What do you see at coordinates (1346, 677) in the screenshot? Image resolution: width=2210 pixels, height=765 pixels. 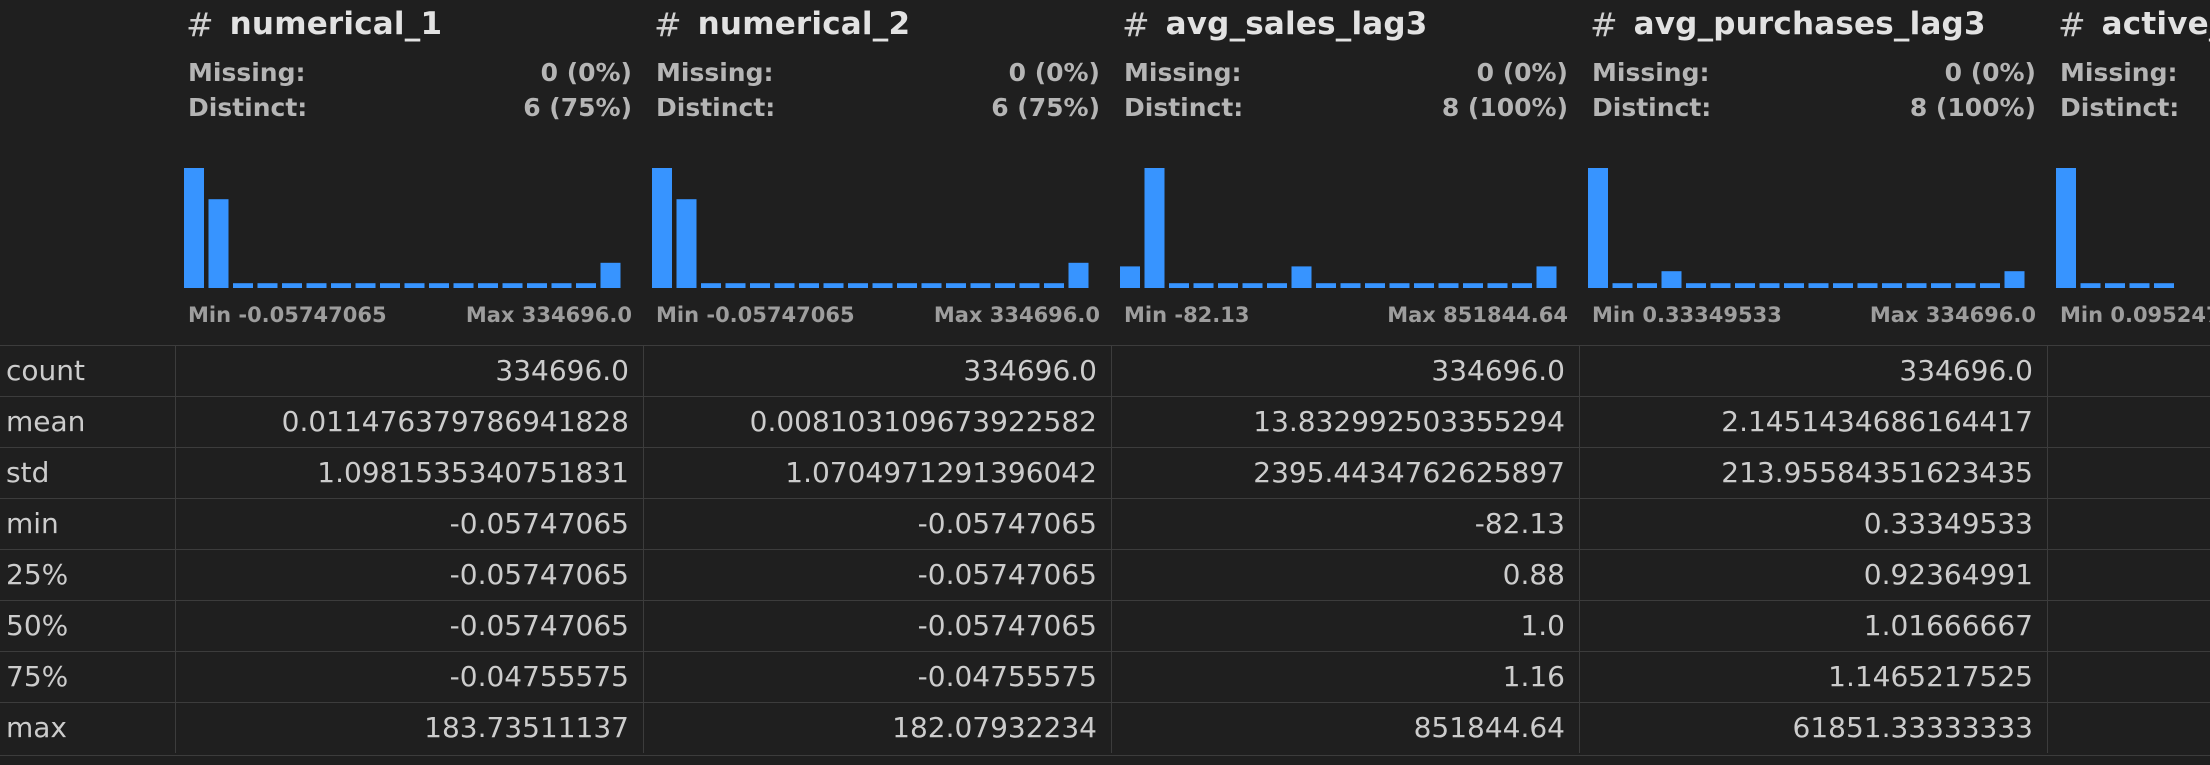 I see `table-cell: 1.16` at bounding box center [1346, 677].